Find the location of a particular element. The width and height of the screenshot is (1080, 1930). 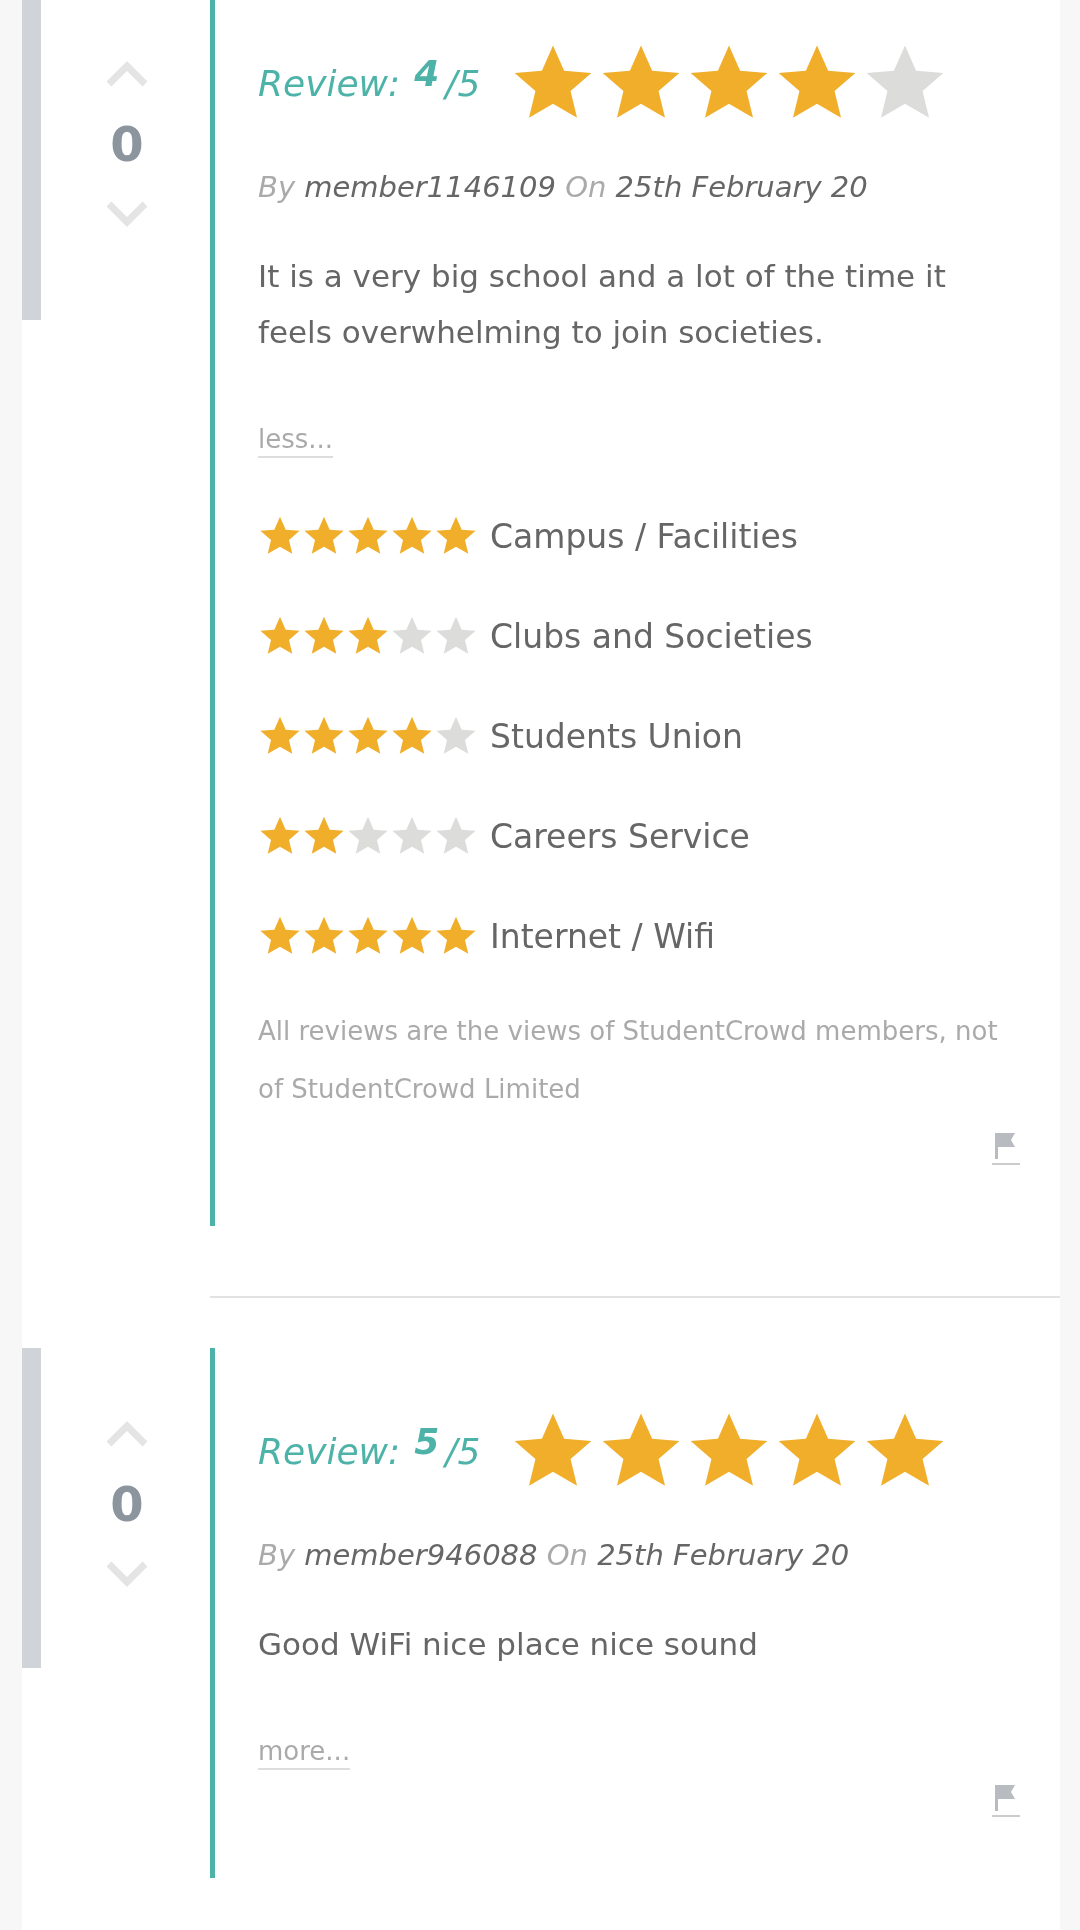

review-byline: By member1146109 On 25th February 20 is located at coordinates (563, 187).